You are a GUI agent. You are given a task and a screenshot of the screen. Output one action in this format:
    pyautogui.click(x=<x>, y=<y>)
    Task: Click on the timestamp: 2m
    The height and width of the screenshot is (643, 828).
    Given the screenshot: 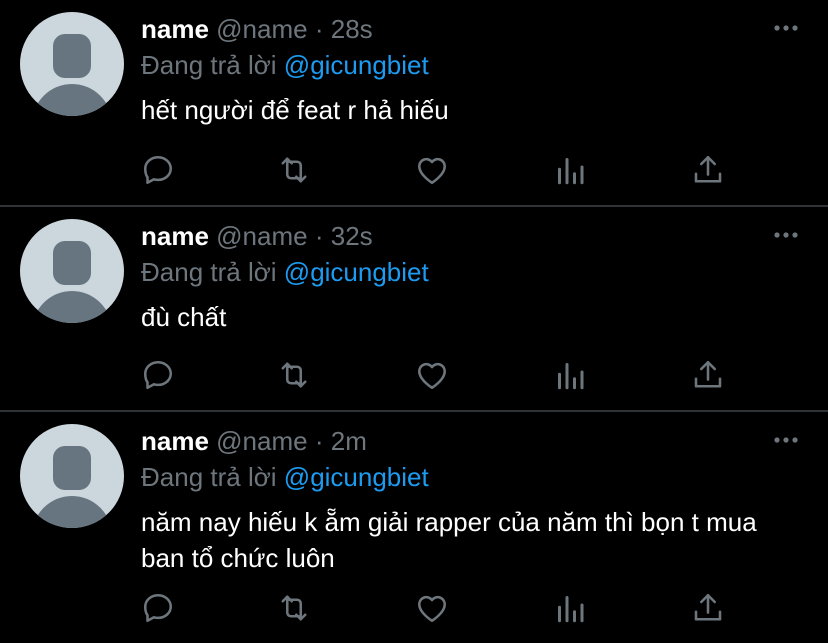 What is the action you would take?
    pyautogui.click(x=349, y=441)
    